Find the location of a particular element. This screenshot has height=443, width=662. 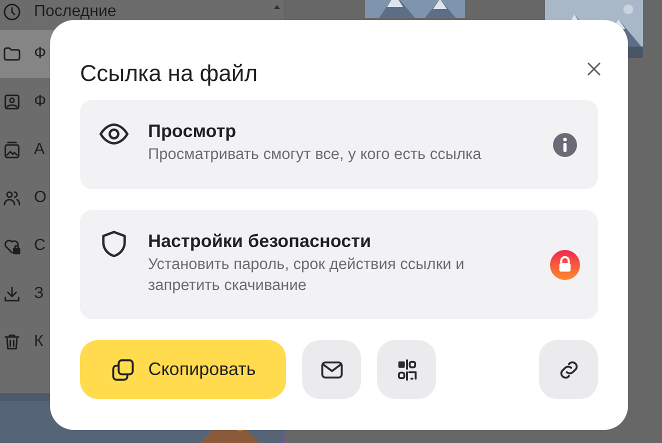

dialog-title: Ссылка на файл is located at coordinates (169, 72).